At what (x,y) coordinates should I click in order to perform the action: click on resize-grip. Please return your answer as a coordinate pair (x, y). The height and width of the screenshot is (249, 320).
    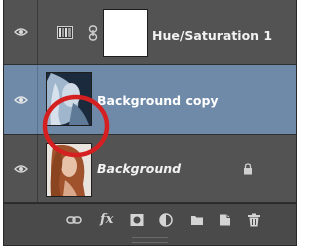
    Looking at the image, I should click on (150, 240).